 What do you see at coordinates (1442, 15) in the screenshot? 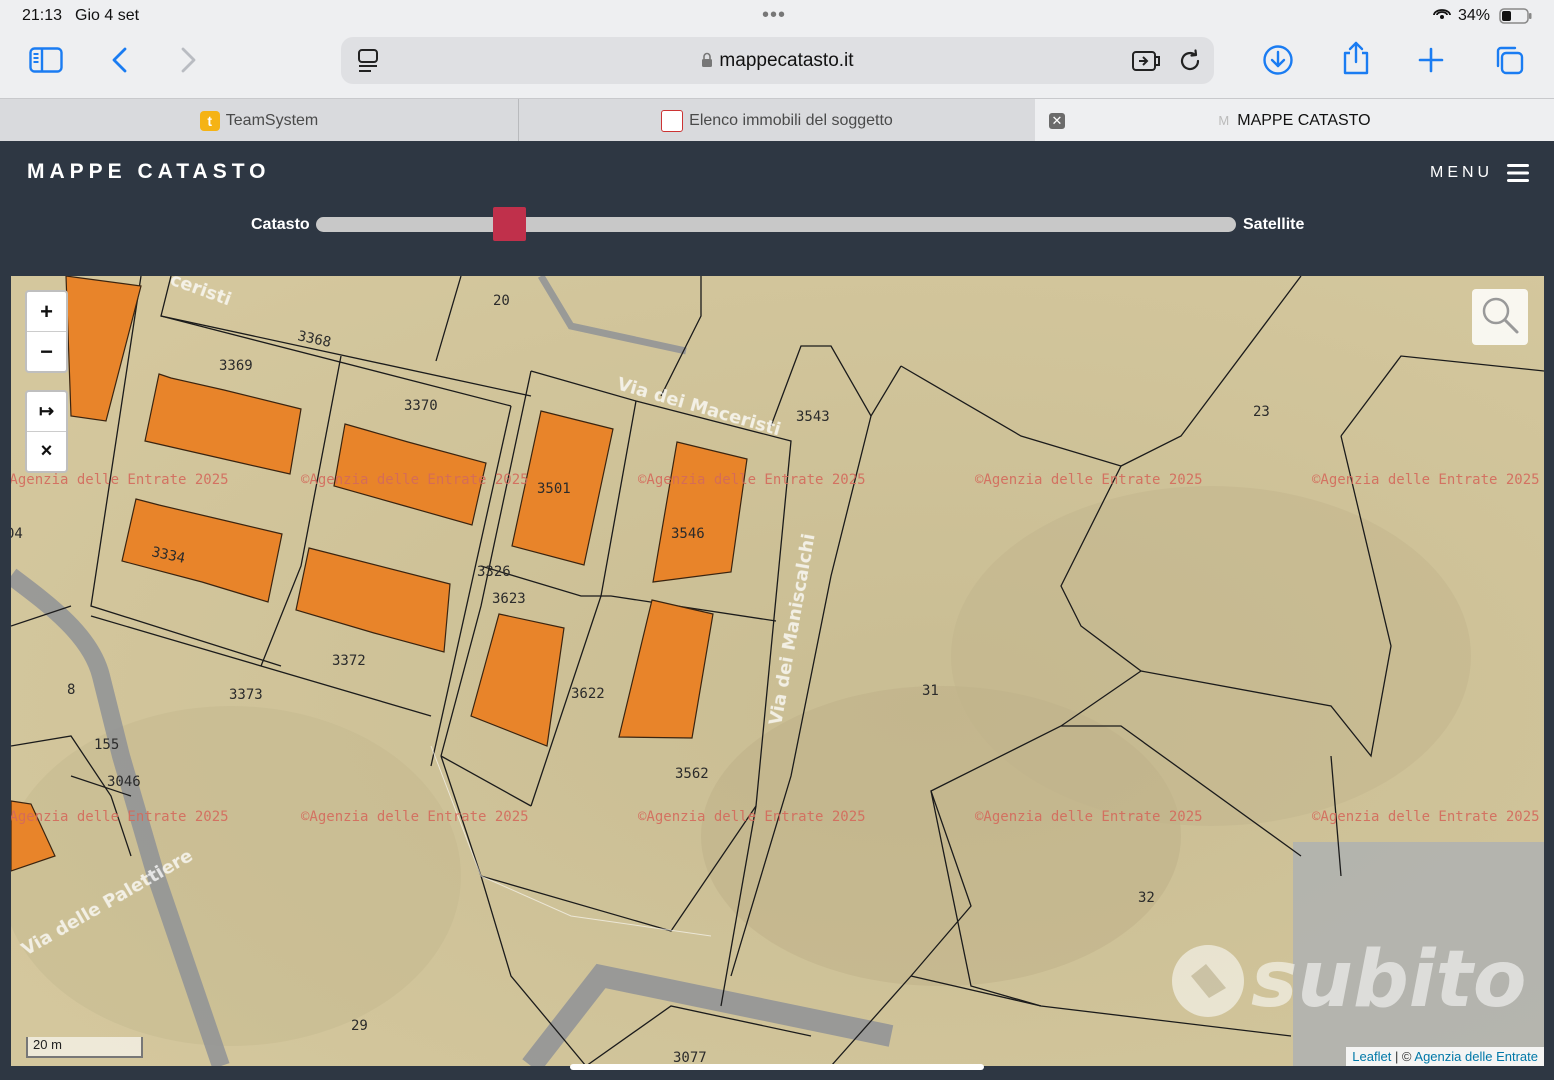
I see `hotspot-icon` at bounding box center [1442, 15].